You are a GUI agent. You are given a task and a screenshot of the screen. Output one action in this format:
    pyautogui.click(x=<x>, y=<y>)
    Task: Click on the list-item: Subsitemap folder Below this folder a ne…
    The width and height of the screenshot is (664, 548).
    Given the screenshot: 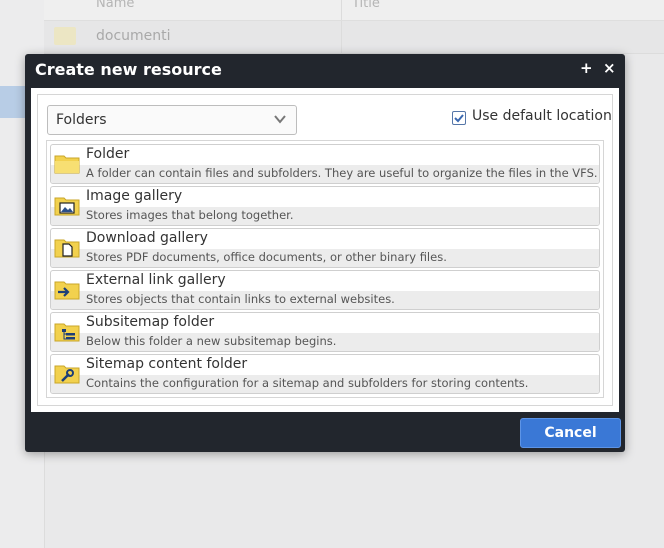 What is the action you would take?
    pyautogui.click(x=325, y=332)
    